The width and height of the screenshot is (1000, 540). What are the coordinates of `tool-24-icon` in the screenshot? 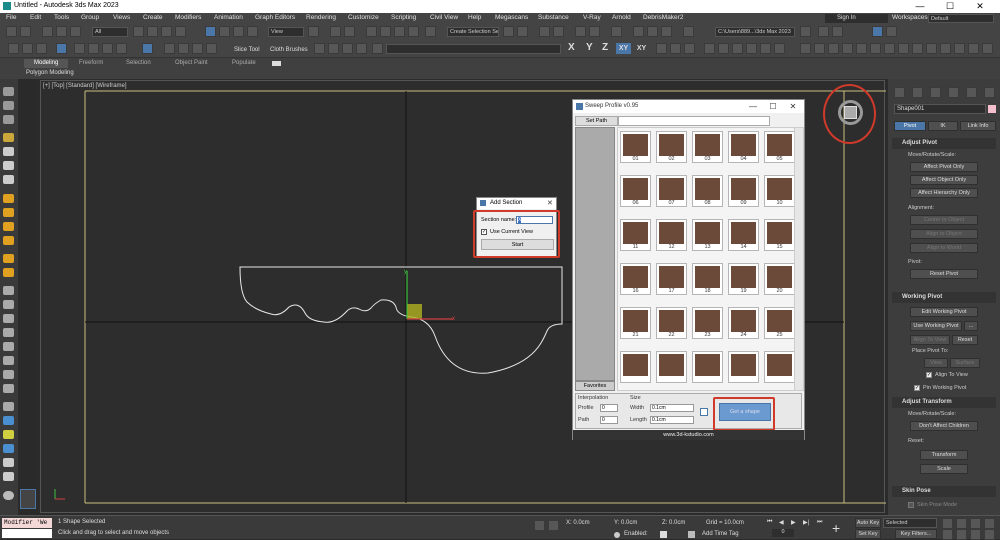 It's located at (8, 434).